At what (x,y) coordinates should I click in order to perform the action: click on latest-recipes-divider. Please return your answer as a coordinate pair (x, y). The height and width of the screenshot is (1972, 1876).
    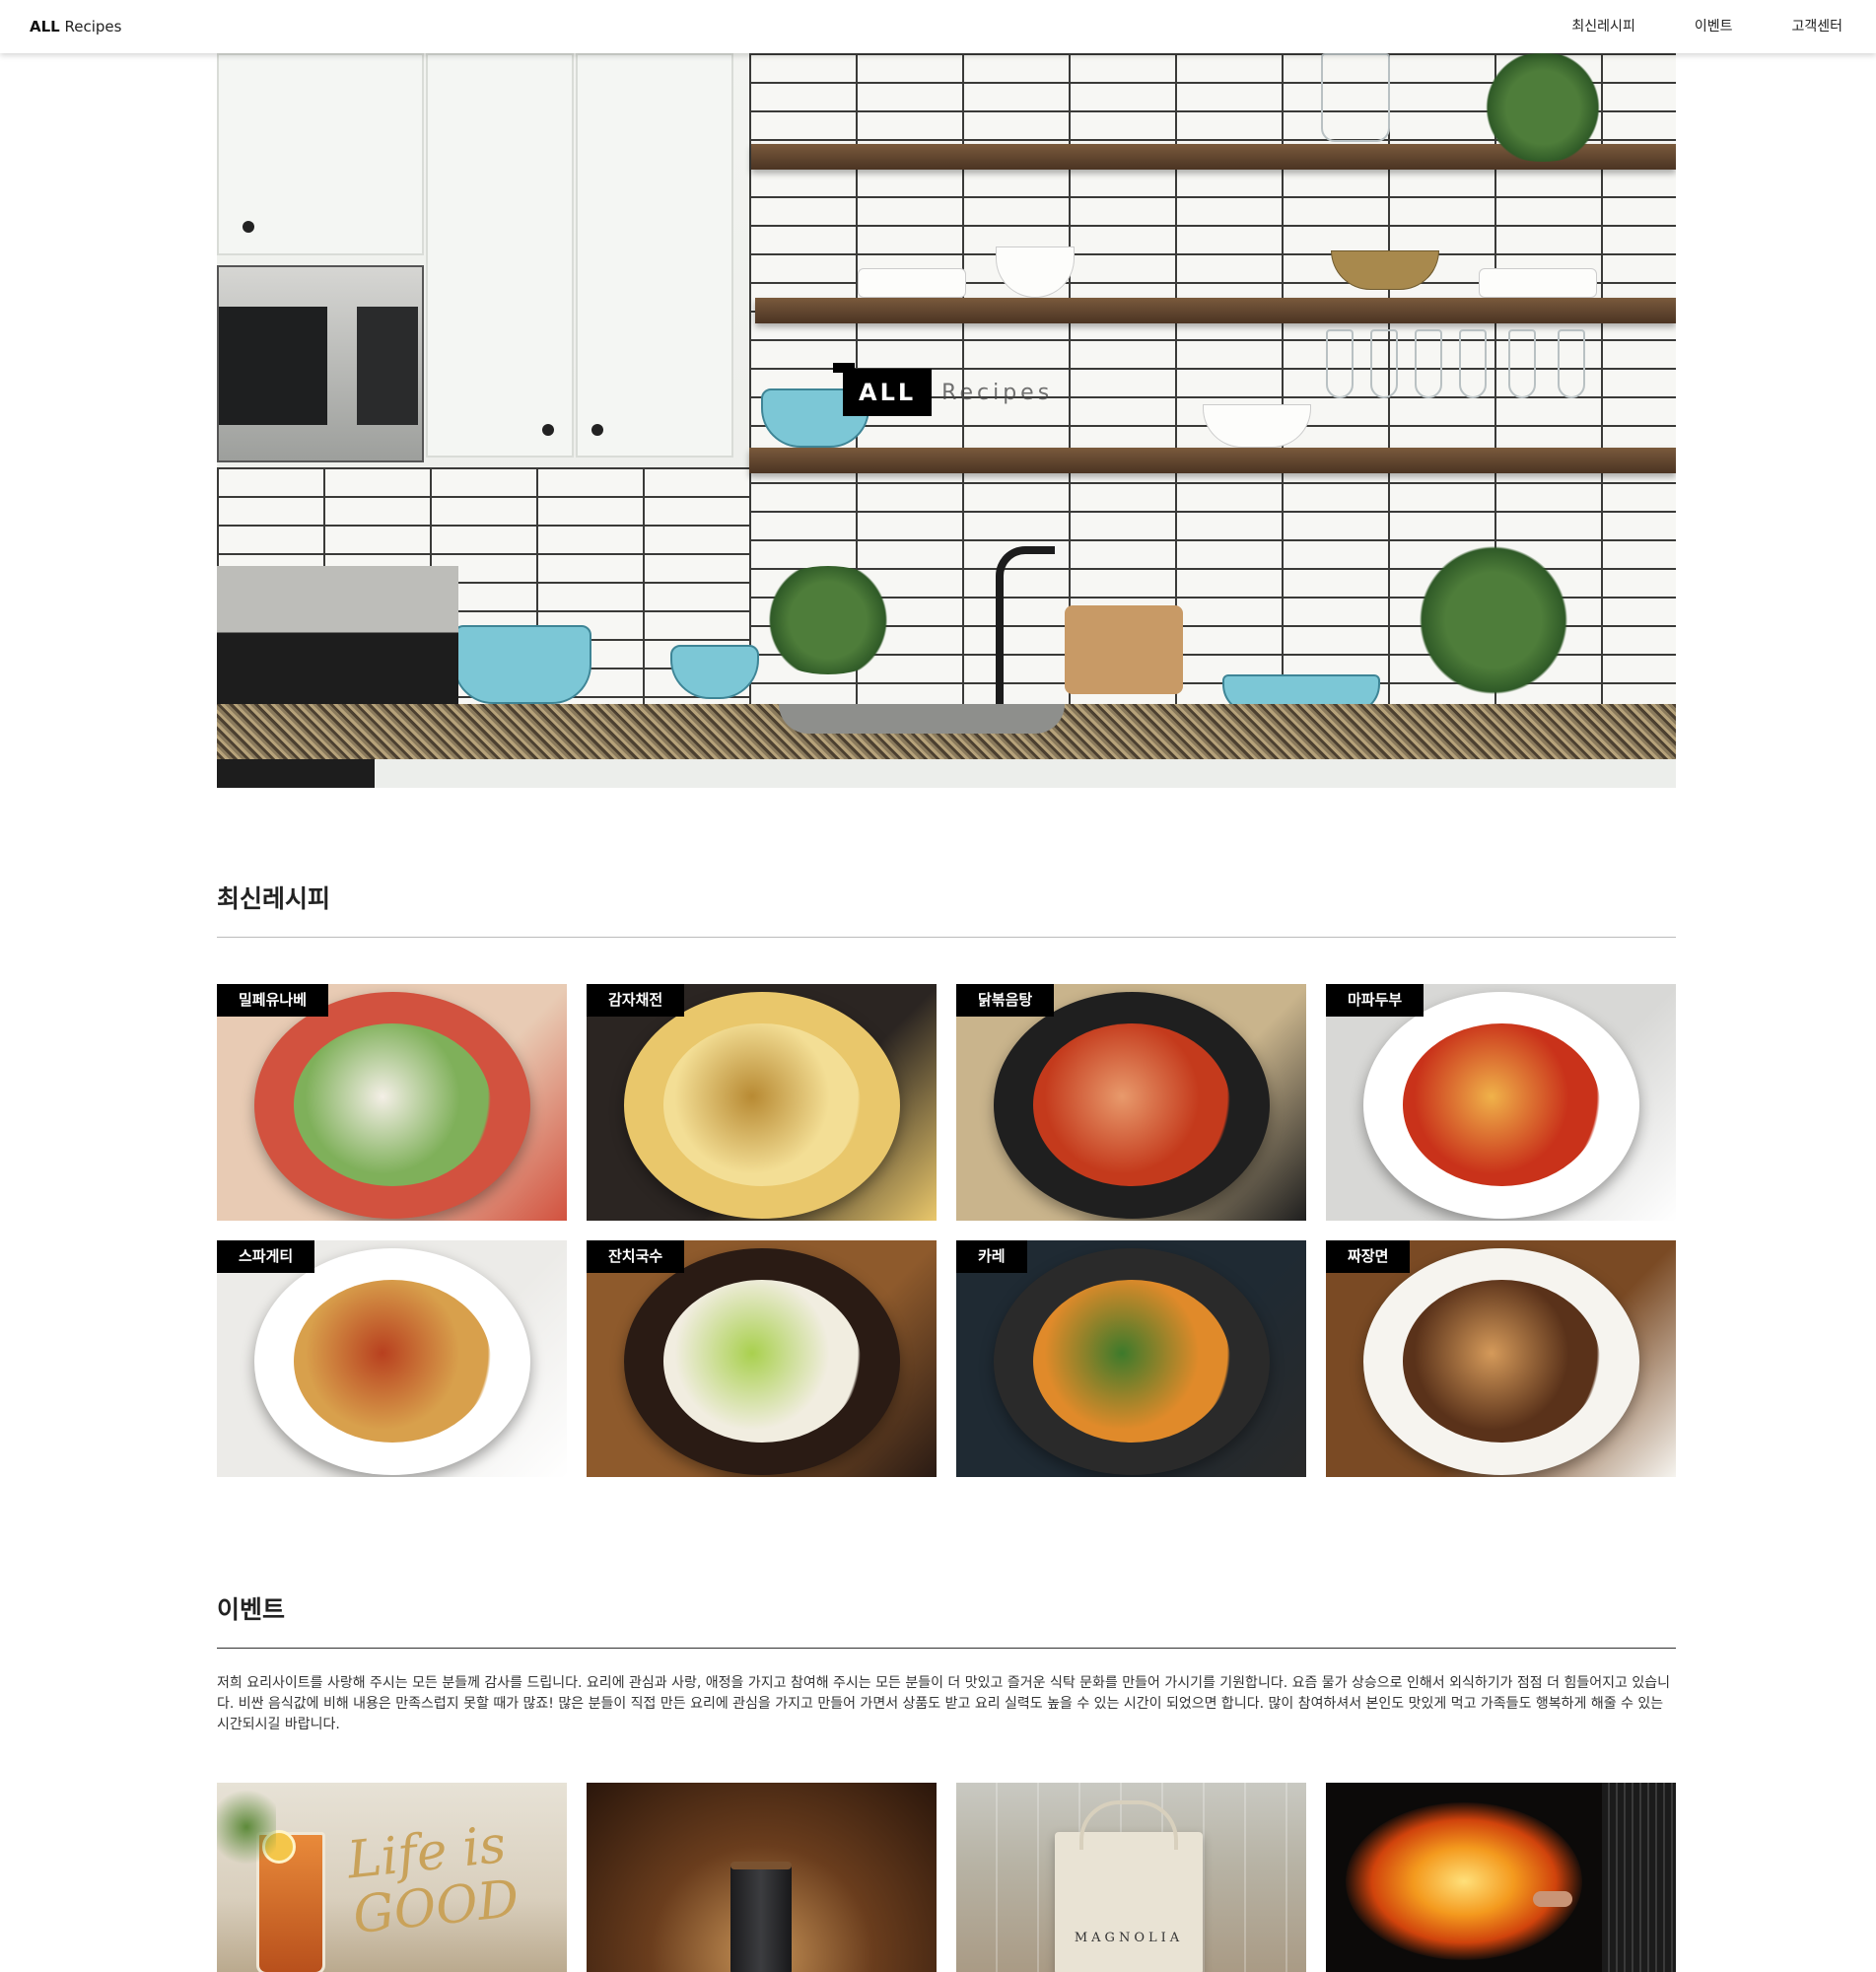
    Looking at the image, I should click on (946, 938).